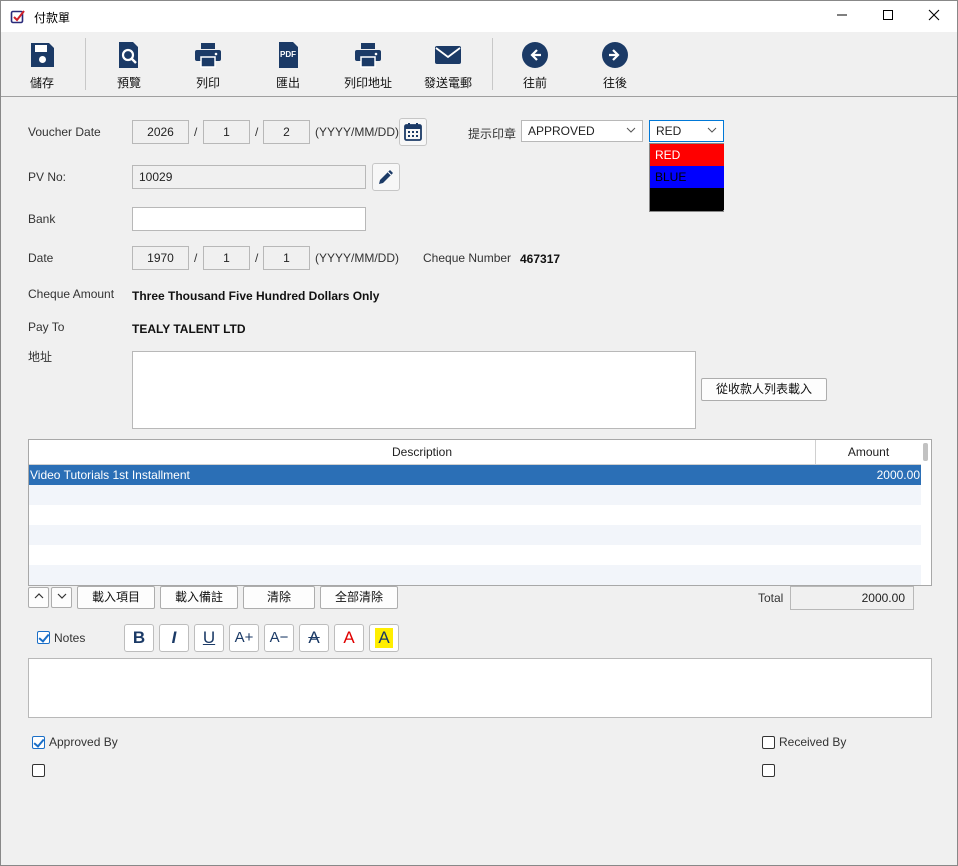 The image size is (958, 866). I want to click on color-select-value: RED, so click(669, 131).